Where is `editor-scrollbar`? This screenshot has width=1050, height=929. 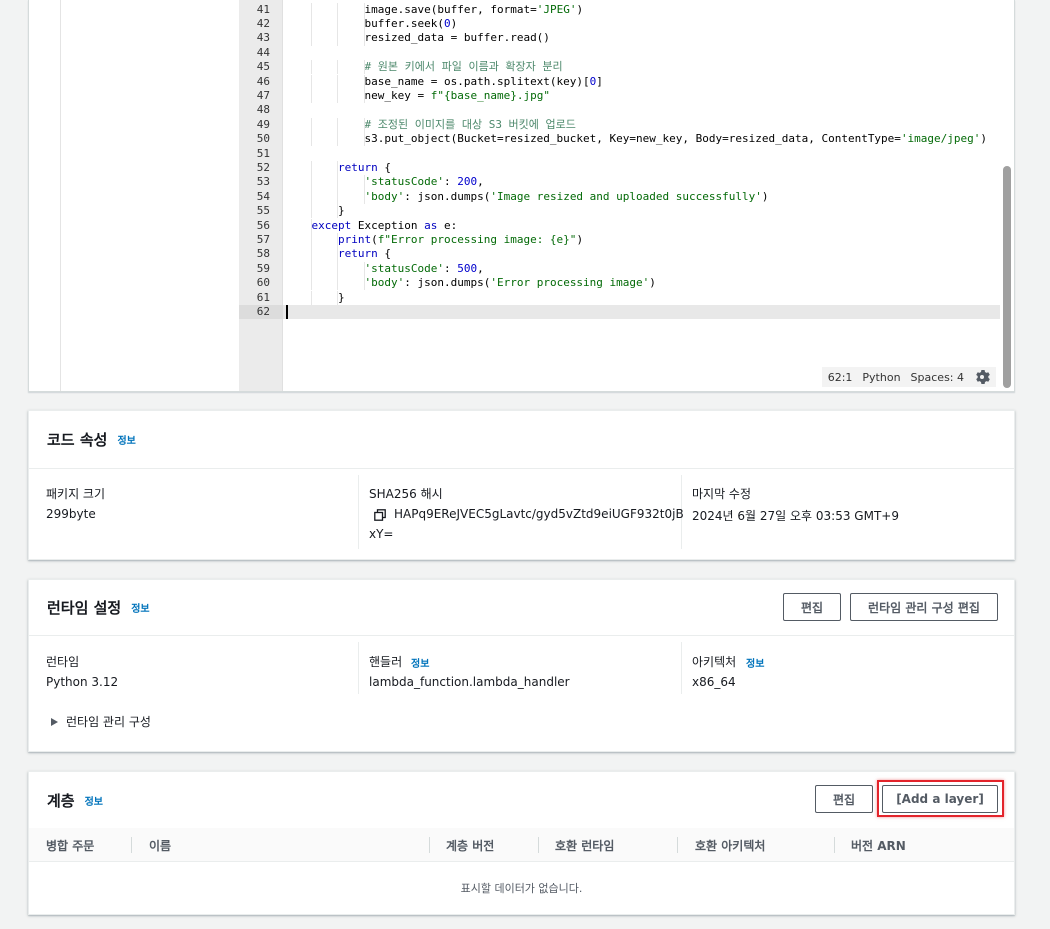
editor-scrollbar is located at coordinates (1007, 277).